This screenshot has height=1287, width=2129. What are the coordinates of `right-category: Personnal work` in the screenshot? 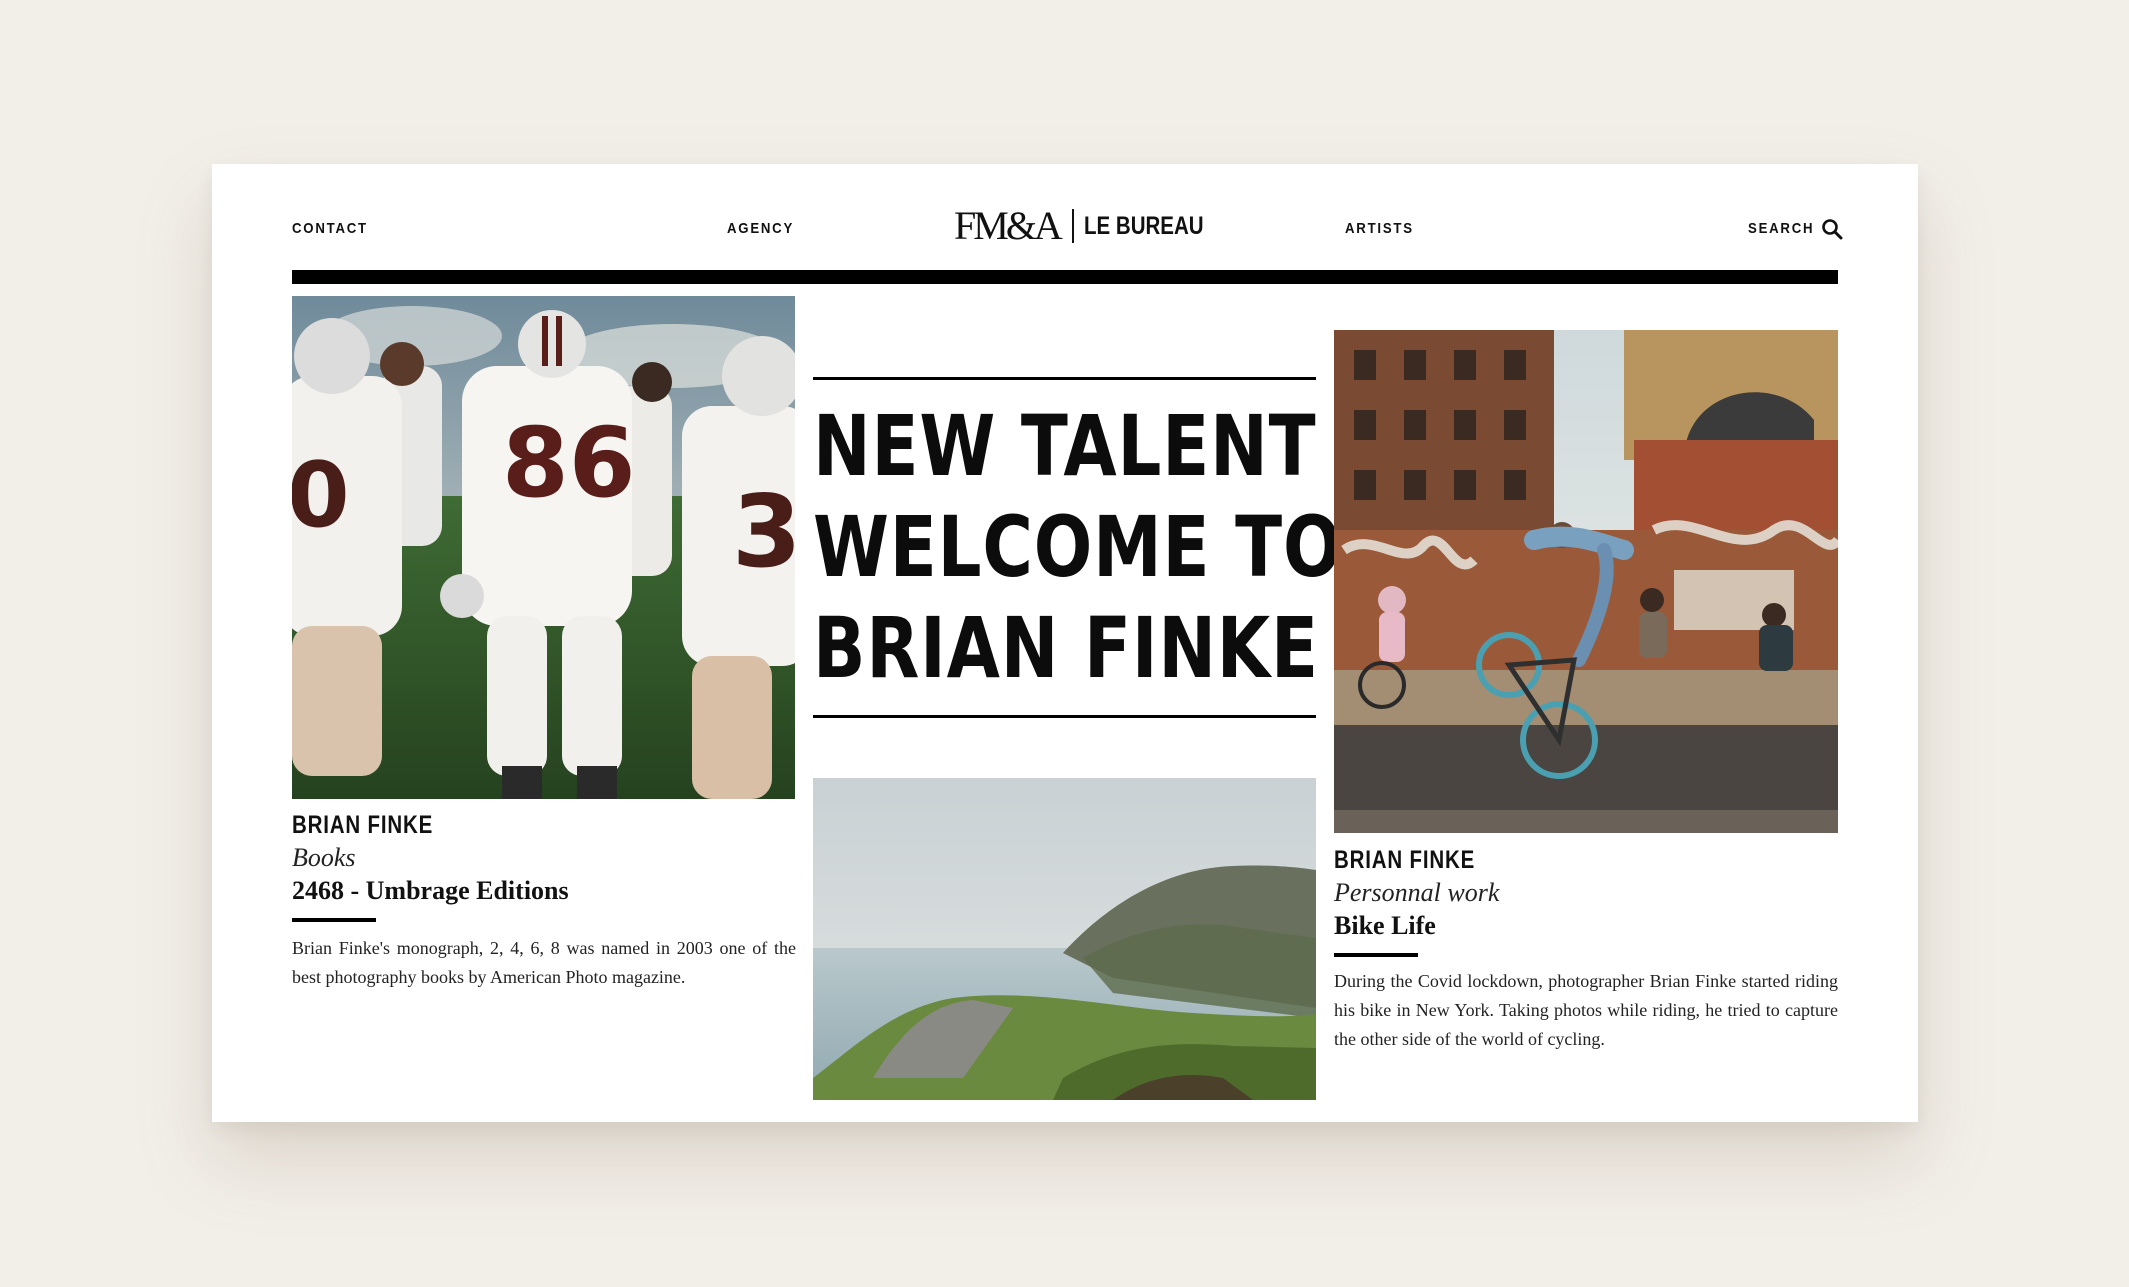 It's located at (1417, 892).